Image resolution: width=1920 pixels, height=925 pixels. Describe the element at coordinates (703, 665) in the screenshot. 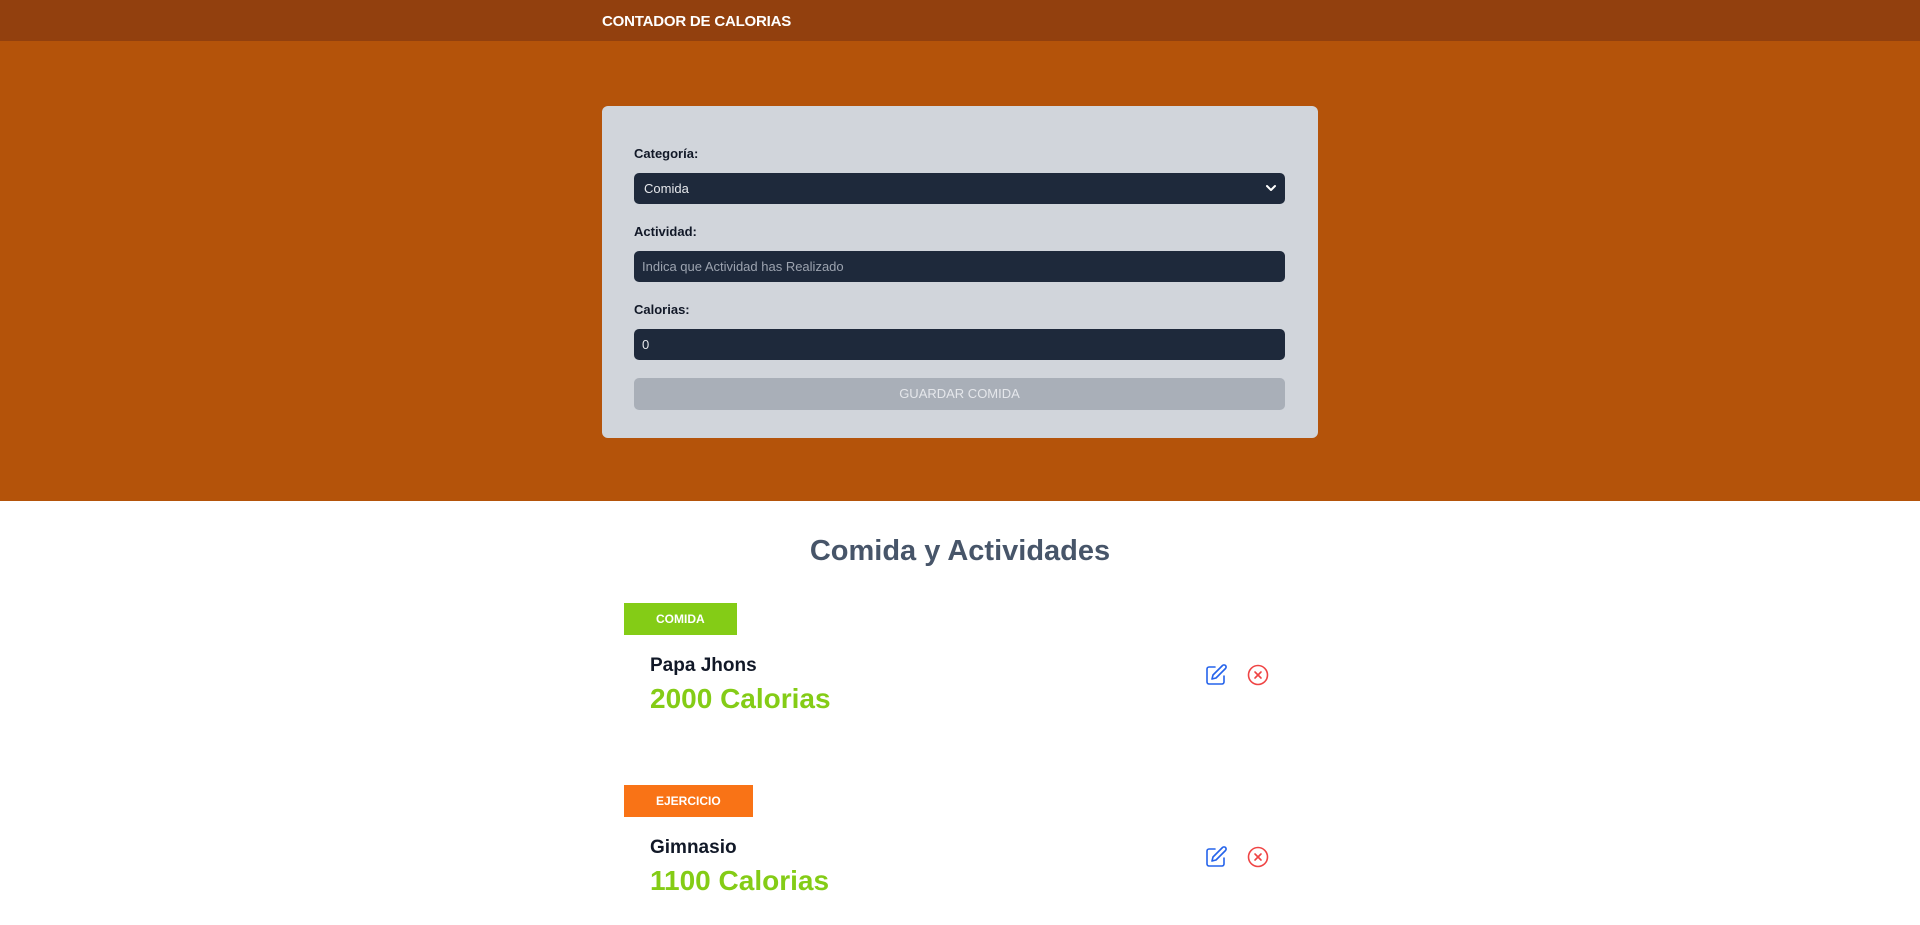

I see `item-name: Papa Jhons` at that location.